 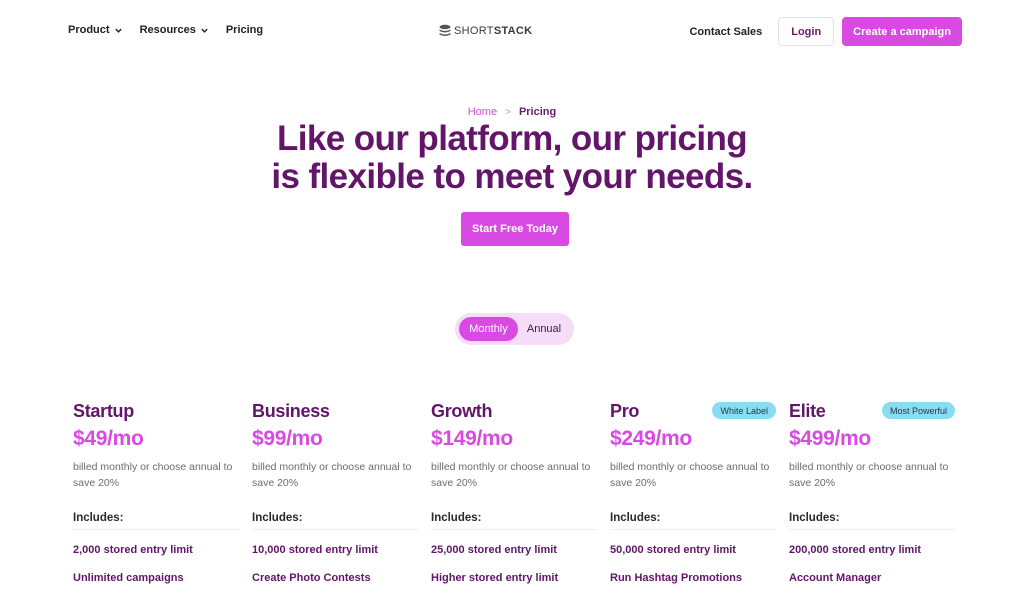 What do you see at coordinates (462, 411) in the screenshot?
I see `plan-name: Growth` at bounding box center [462, 411].